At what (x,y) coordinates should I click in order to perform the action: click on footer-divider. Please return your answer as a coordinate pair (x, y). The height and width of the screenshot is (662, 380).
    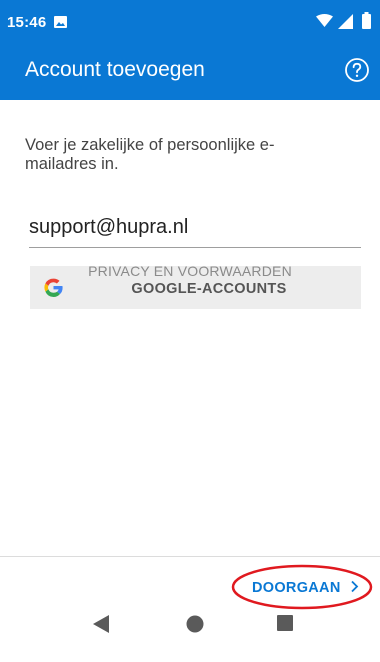
    Looking at the image, I should click on (190, 556).